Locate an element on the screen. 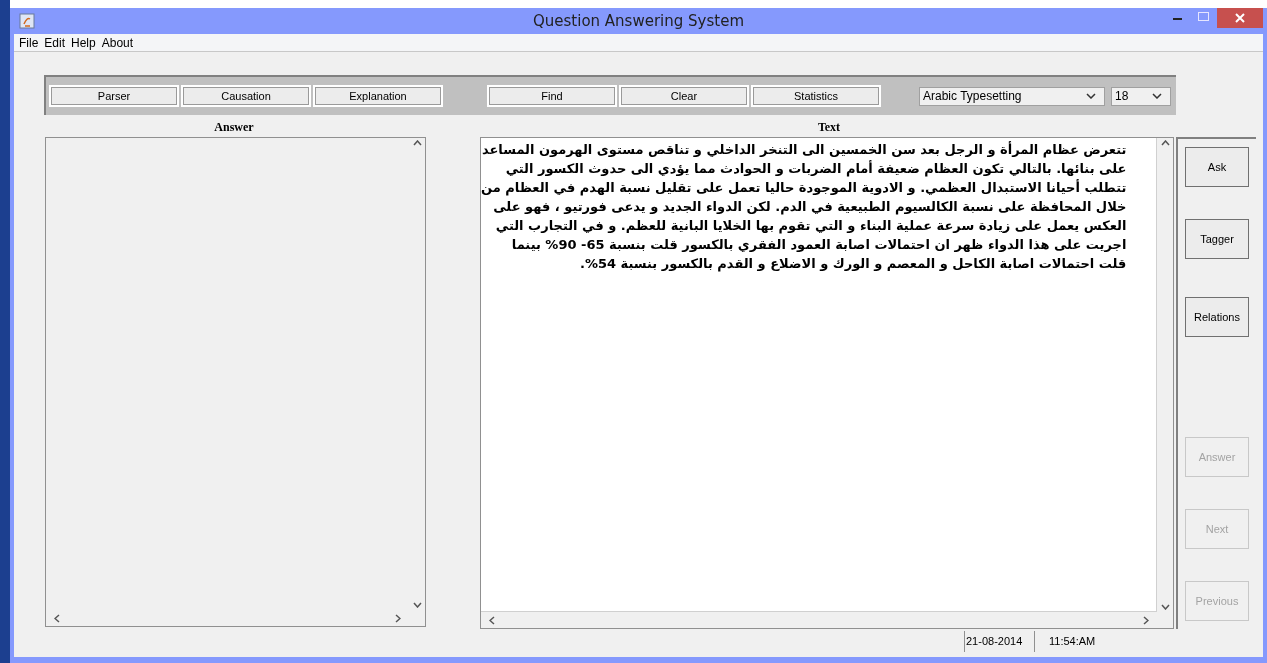 Image resolution: width=1267 pixels, height=663 pixels. panel-label: Text is located at coordinates (829, 127).